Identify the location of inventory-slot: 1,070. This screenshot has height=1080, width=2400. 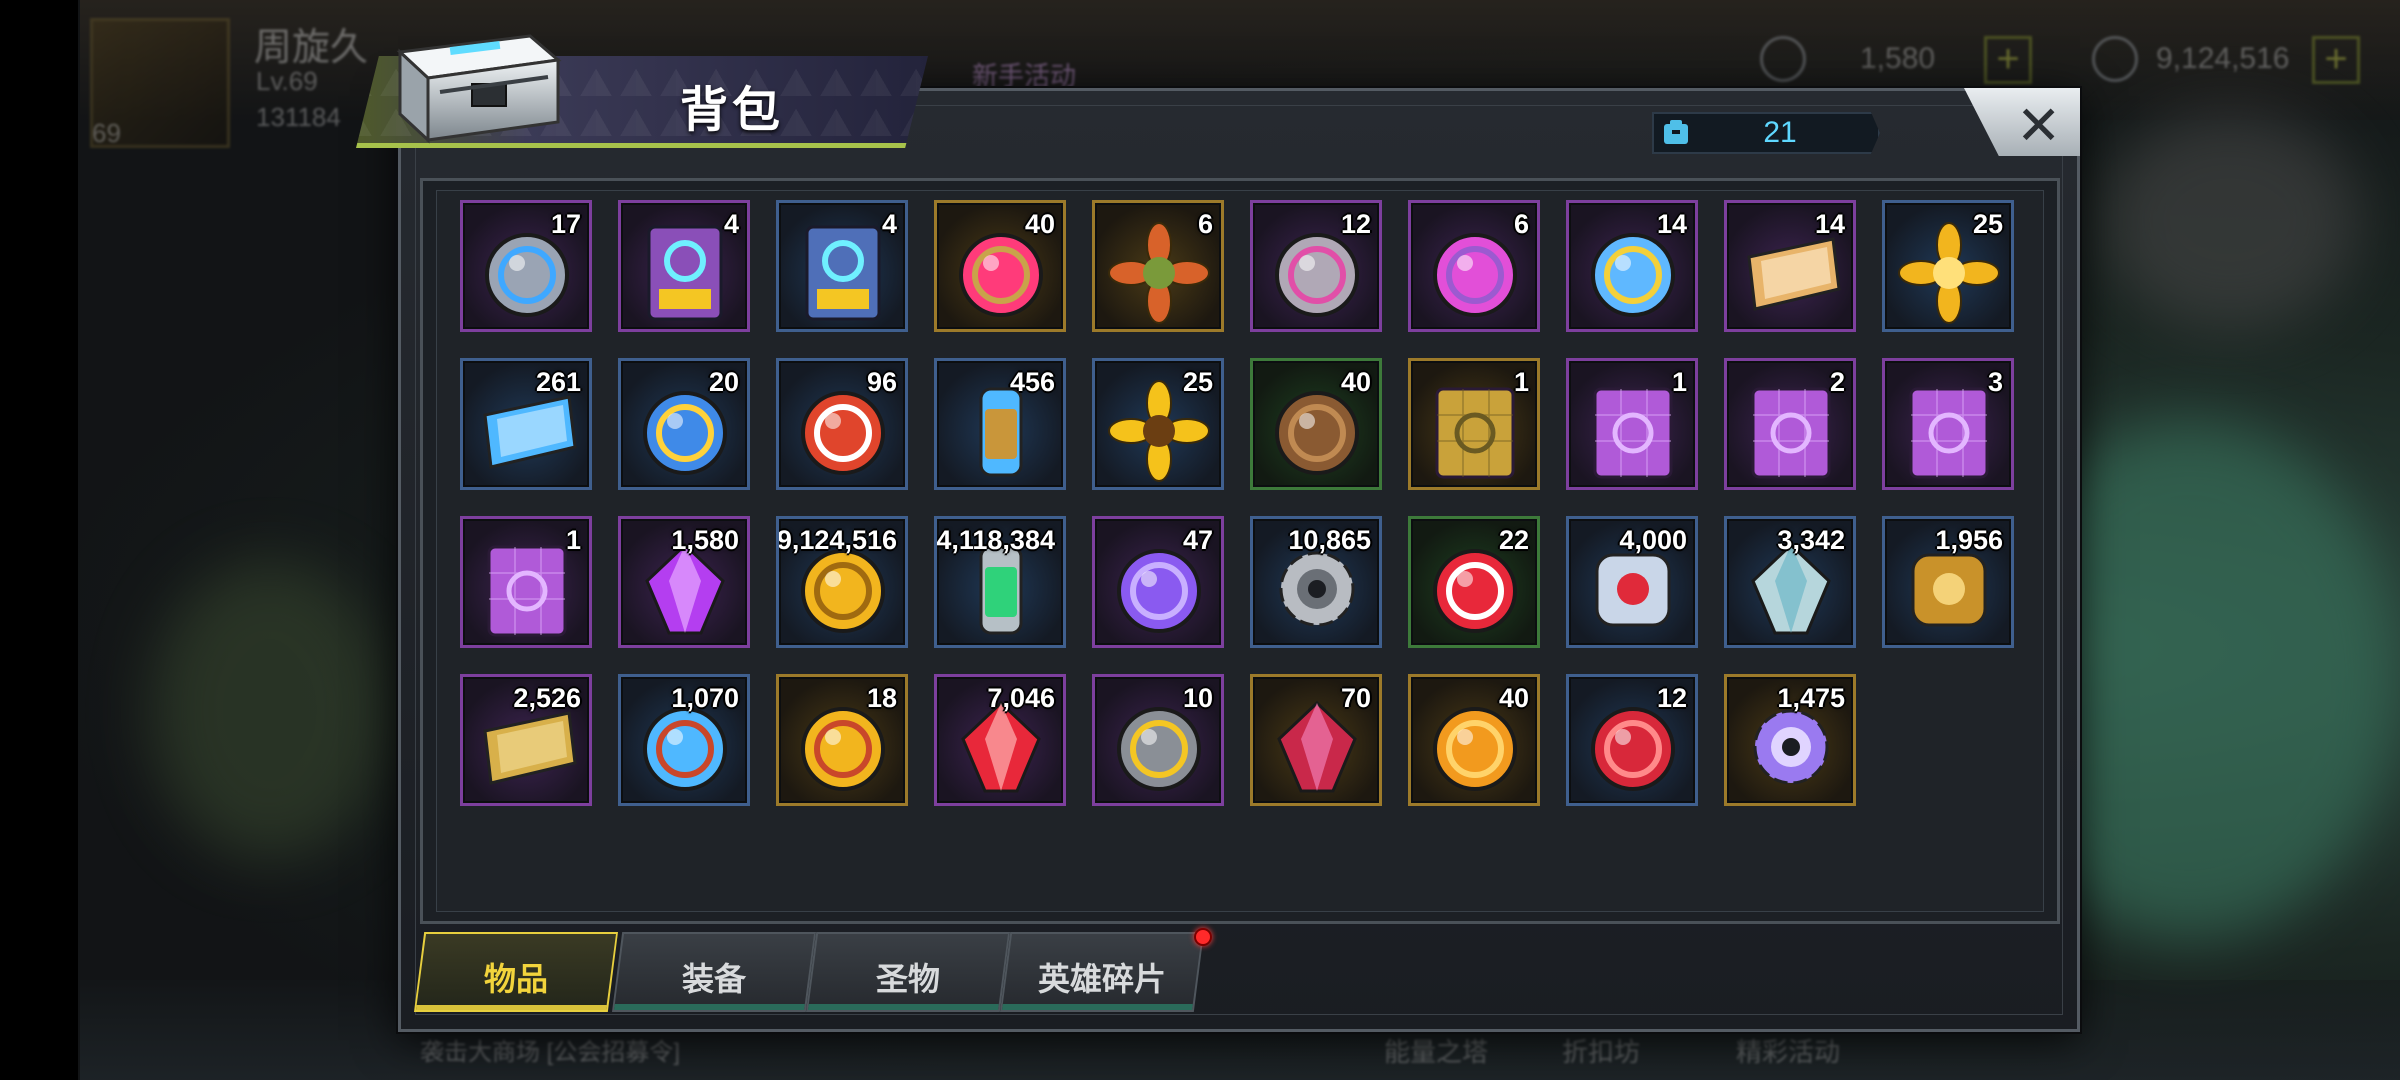
(684, 740).